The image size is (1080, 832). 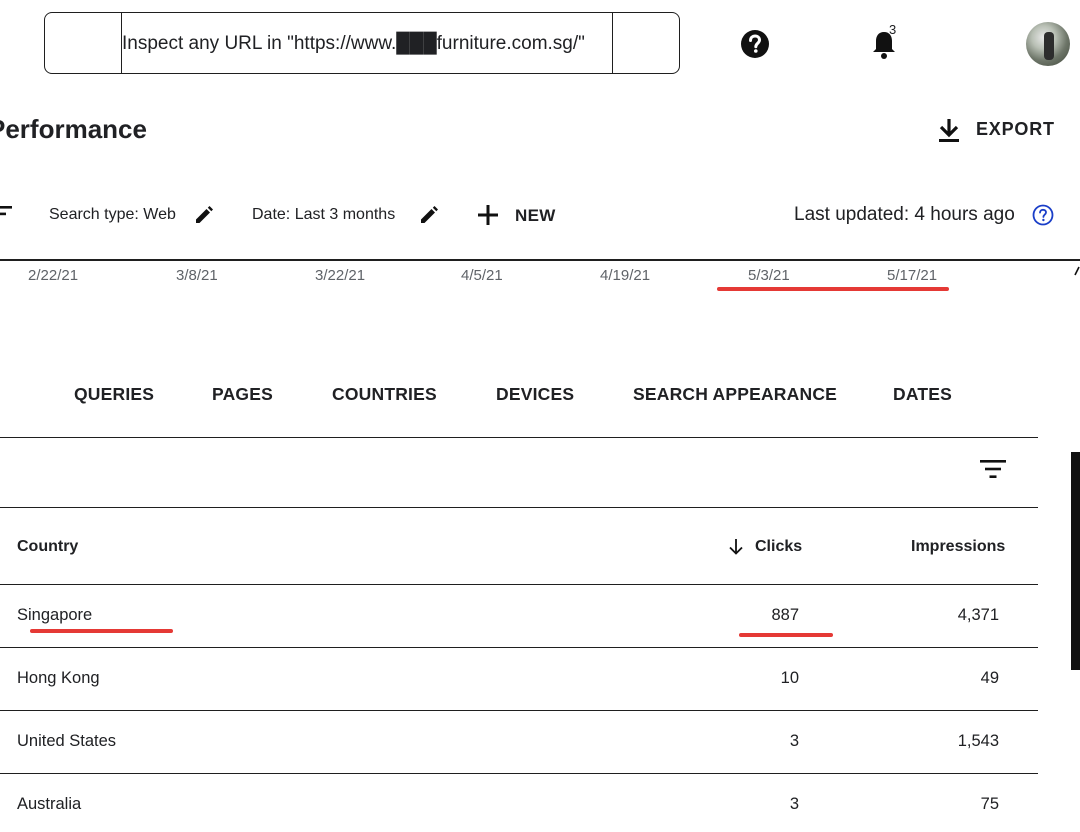 What do you see at coordinates (49, 804) in the screenshot?
I see `cell-country: Australia` at bounding box center [49, 804].